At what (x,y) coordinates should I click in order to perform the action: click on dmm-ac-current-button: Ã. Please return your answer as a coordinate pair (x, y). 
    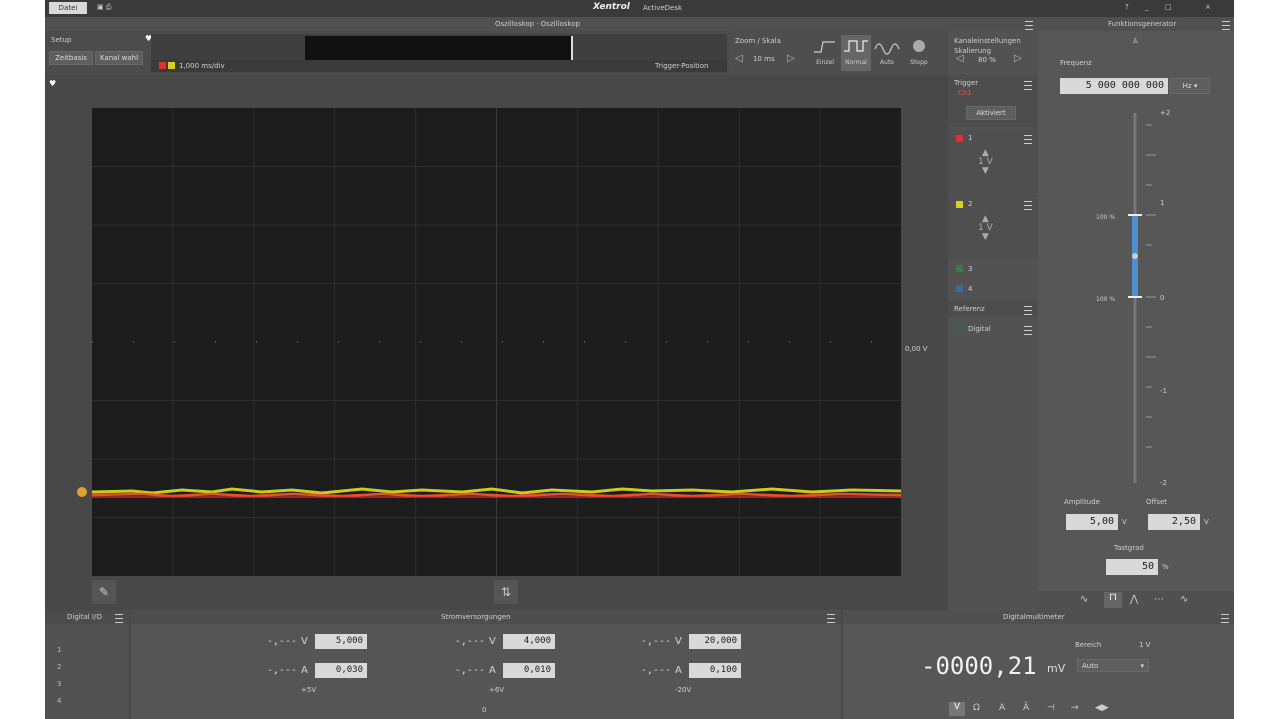
    Looking at the image, I should click on (1026, 708).